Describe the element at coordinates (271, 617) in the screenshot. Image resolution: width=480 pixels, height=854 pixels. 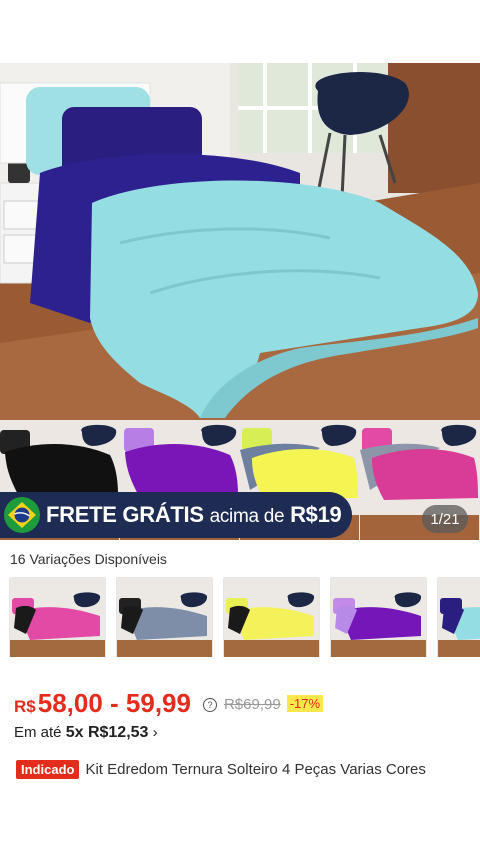
I see `variation-yellow` at that location.